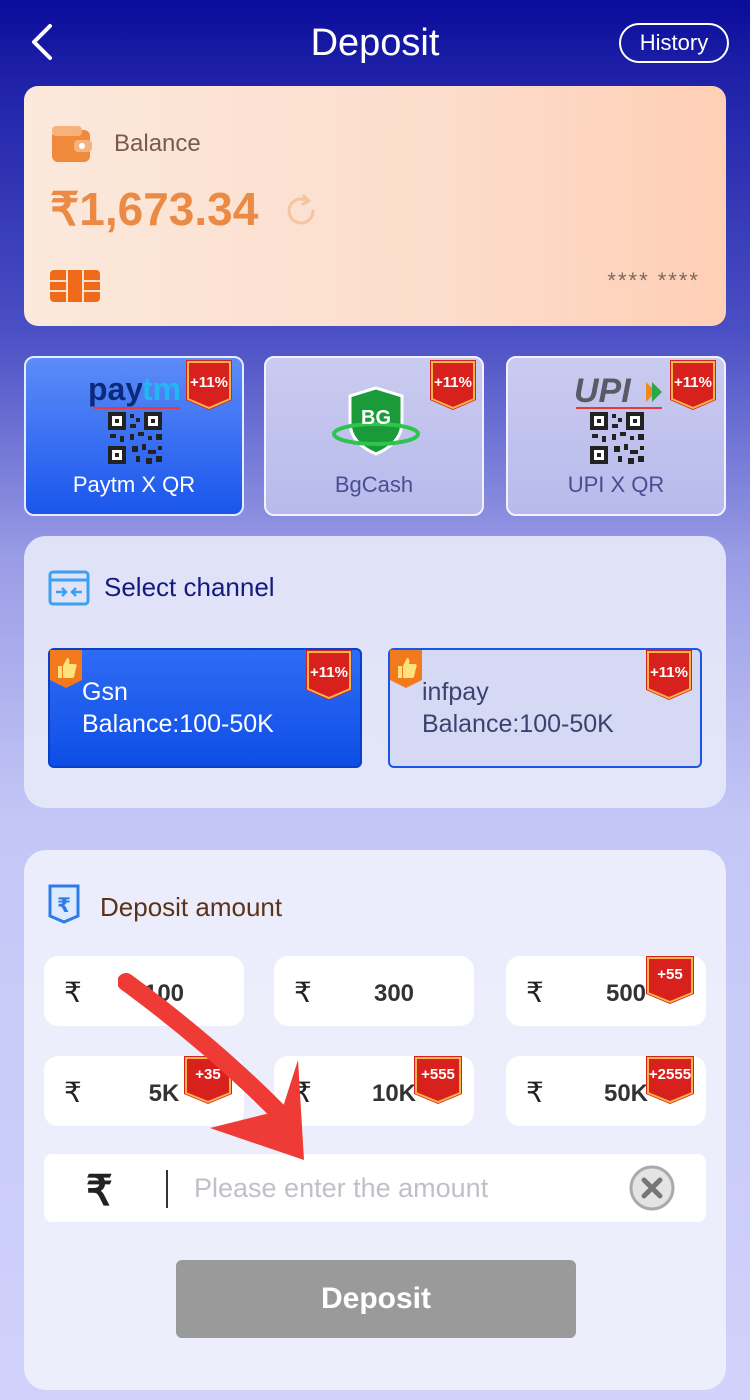 The image size is (750, 1400). Describe the element at coordinates (167, 1189) in the screenshot. I see `input-divider` at that location.